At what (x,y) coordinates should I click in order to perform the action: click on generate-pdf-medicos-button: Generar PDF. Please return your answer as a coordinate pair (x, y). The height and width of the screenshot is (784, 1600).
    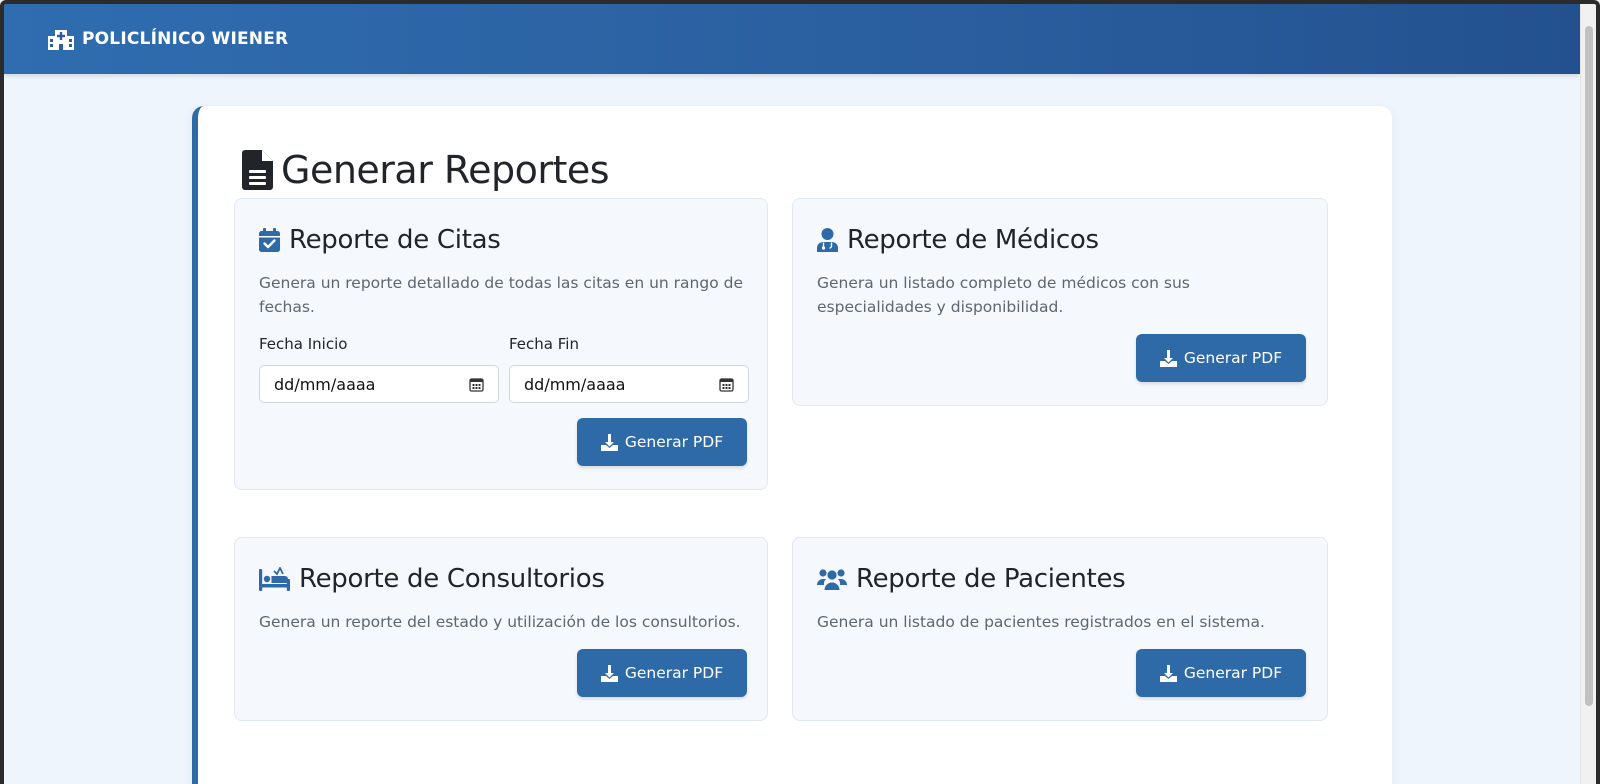
    Looking at the image, I should click on (1221, 358).